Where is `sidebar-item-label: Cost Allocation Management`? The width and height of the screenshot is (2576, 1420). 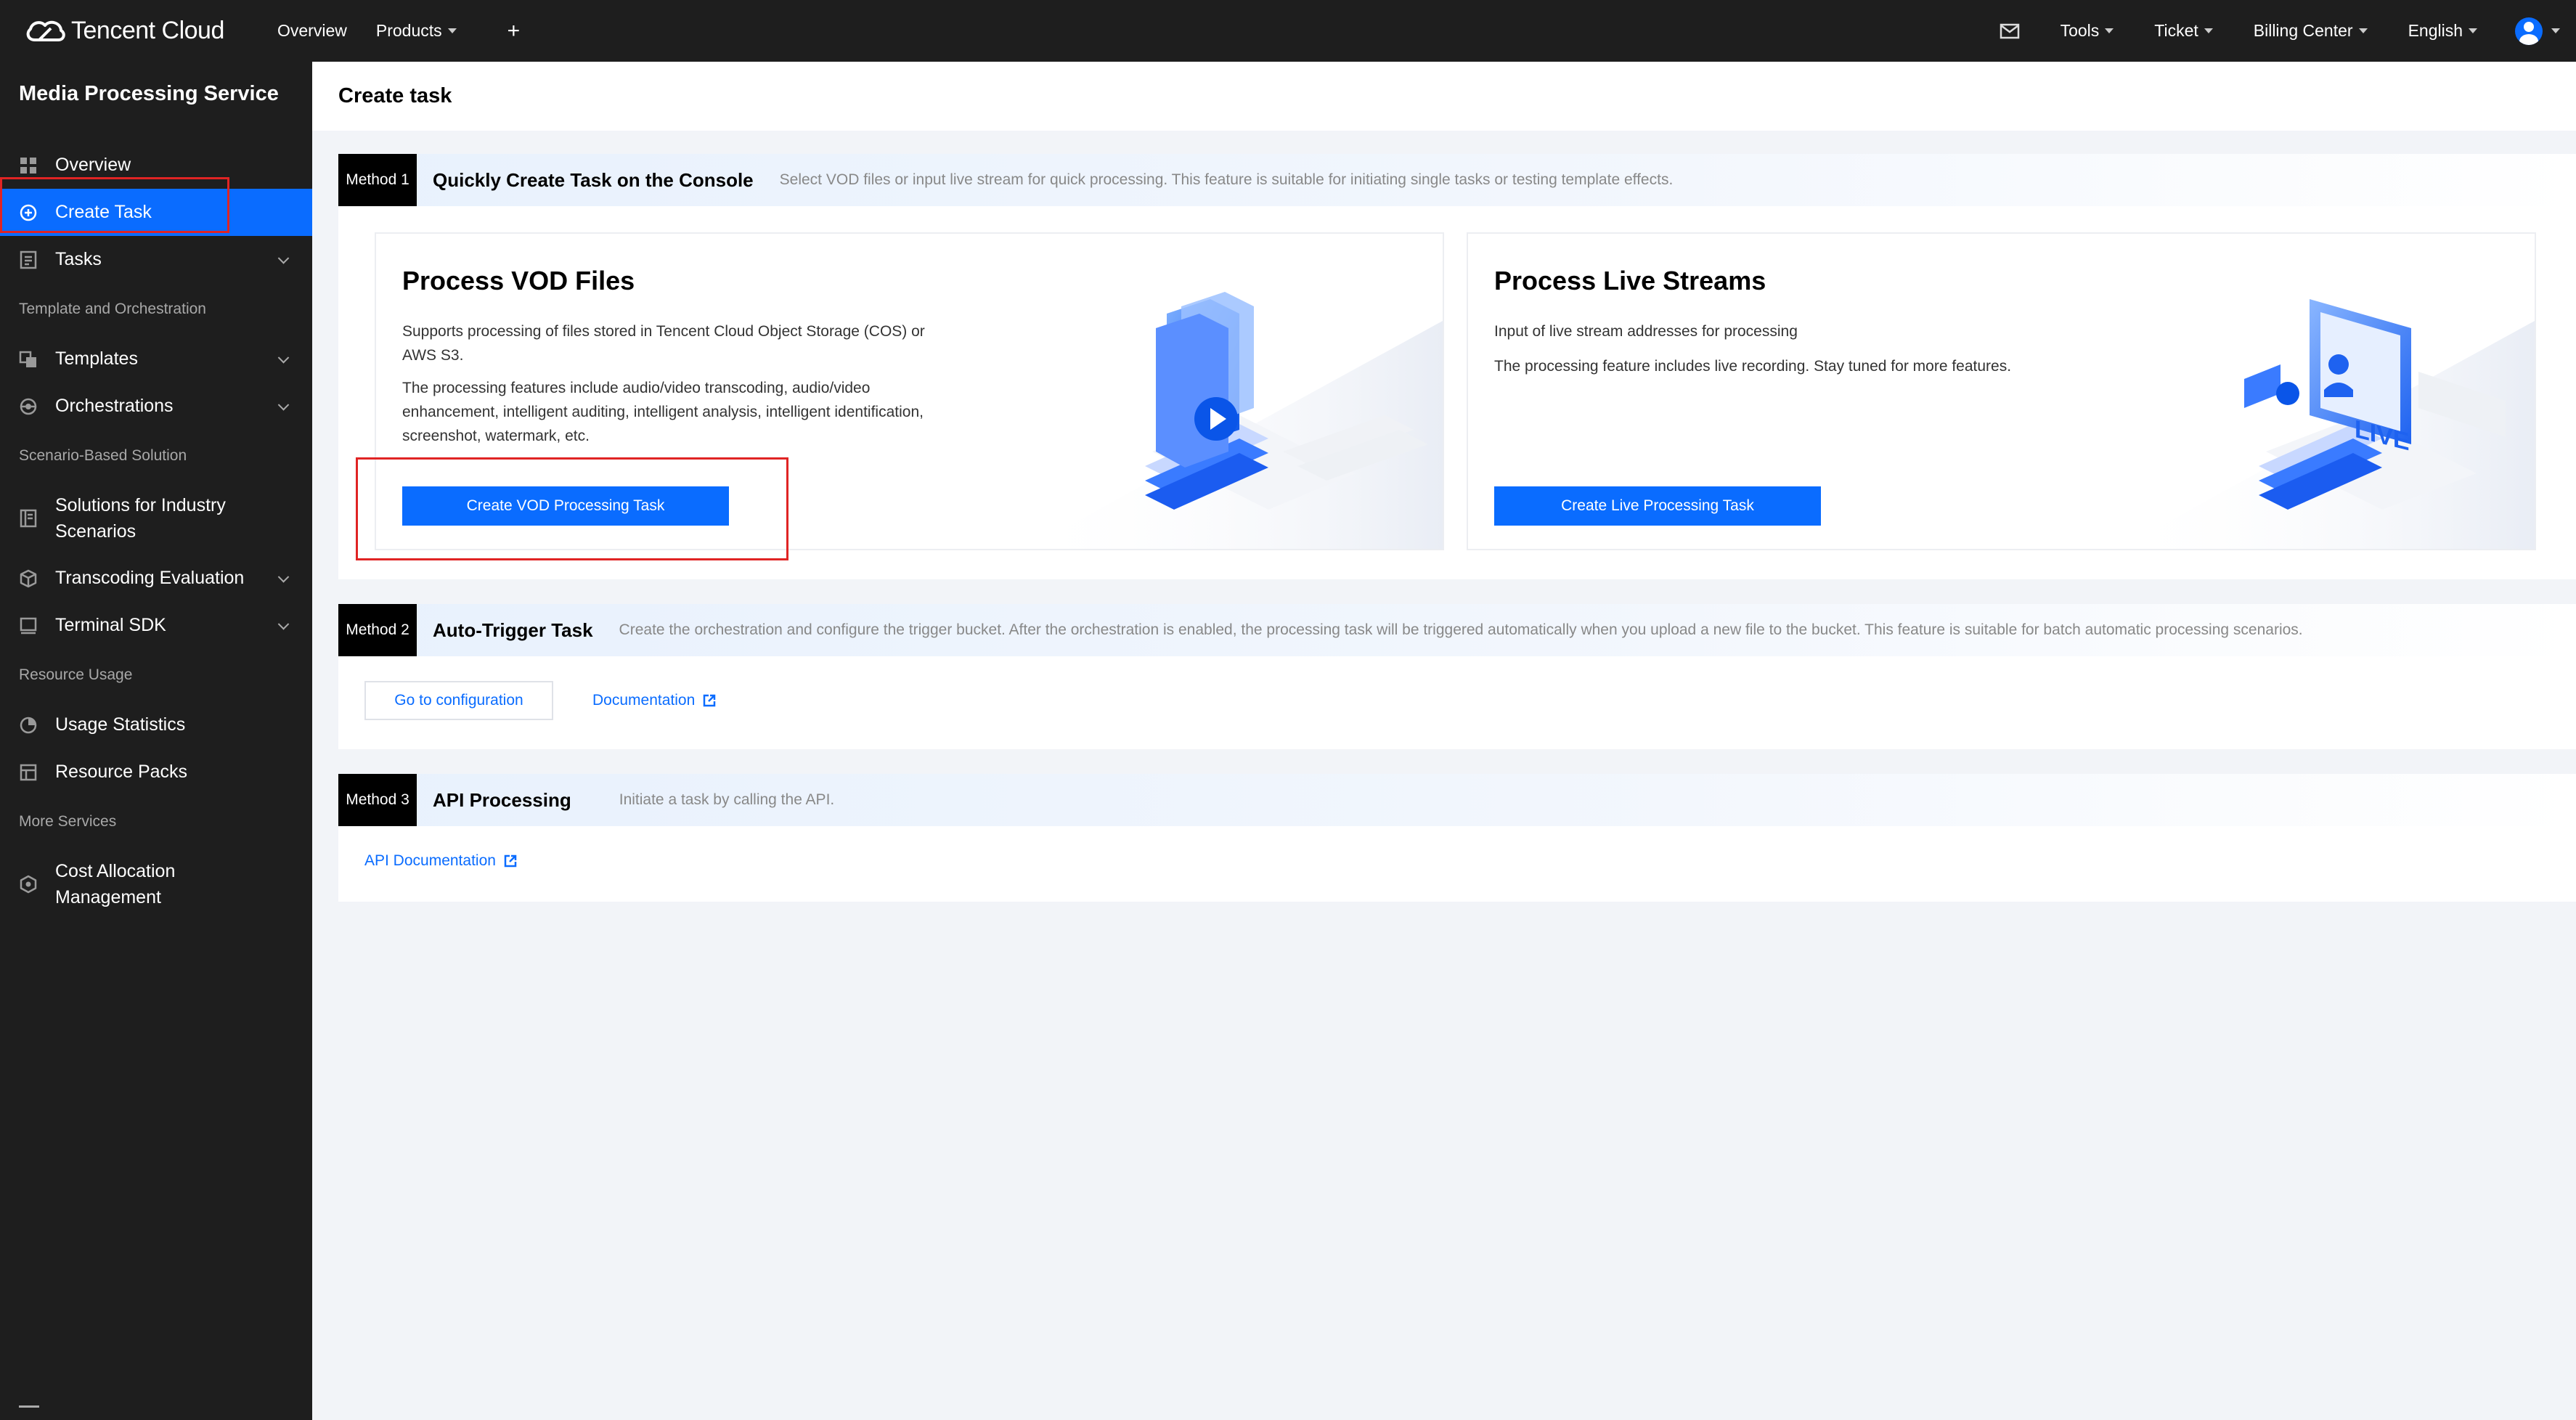
sidebar-item-label: Cost Allocation Management is located at coordinates (115, 884).